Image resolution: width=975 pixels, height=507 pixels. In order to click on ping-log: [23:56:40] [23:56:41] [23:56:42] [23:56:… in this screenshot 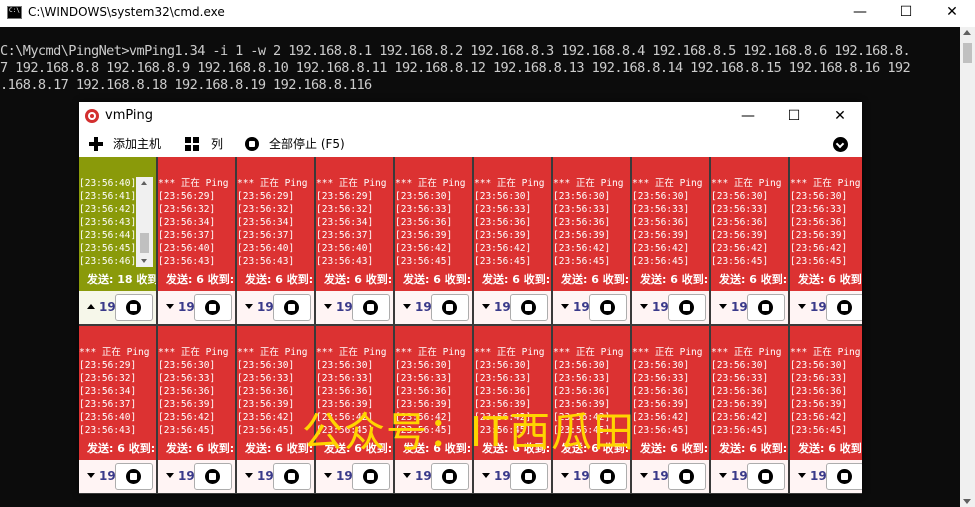, I will do `click(117, 213)`.